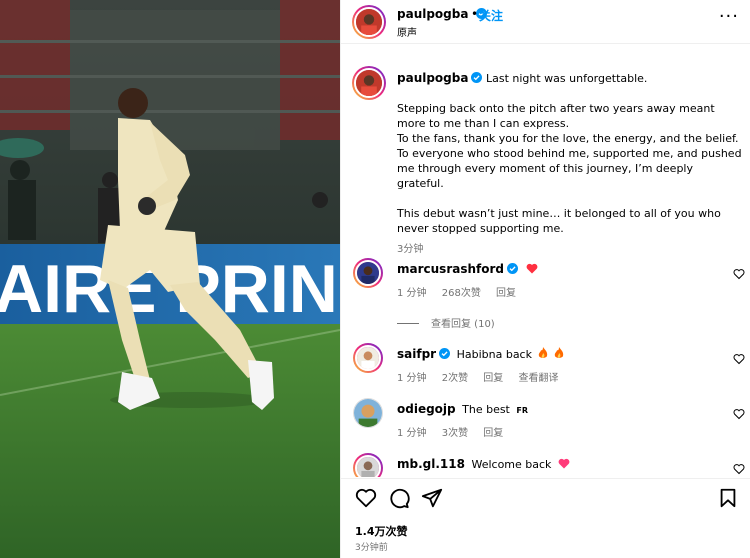 Image resolution: width=750 pixels, height=558 pixels. Describe the element at coordinates (410, 249) in the screenshot. I see `caption-time: 3分钟` at that location.